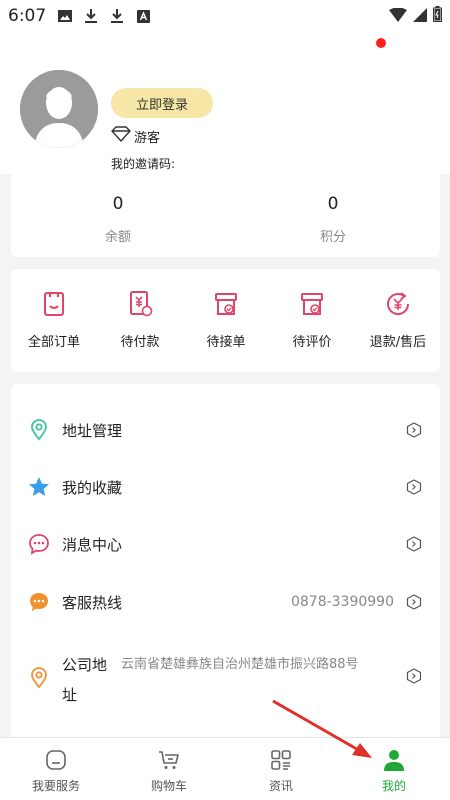 The height and width of the screenshot is (800, 450). I want to click on pending-accept-icon, so click(226, 304).